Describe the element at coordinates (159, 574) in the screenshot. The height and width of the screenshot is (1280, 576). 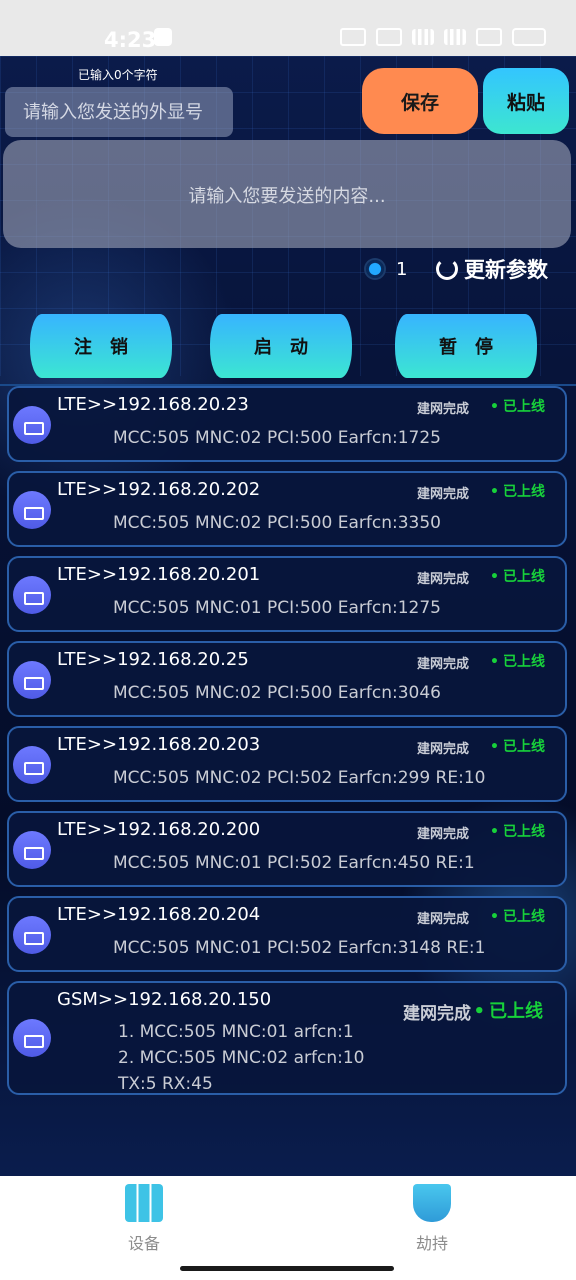
I see `device-title: LTE>>192.168.20.201` at that location.